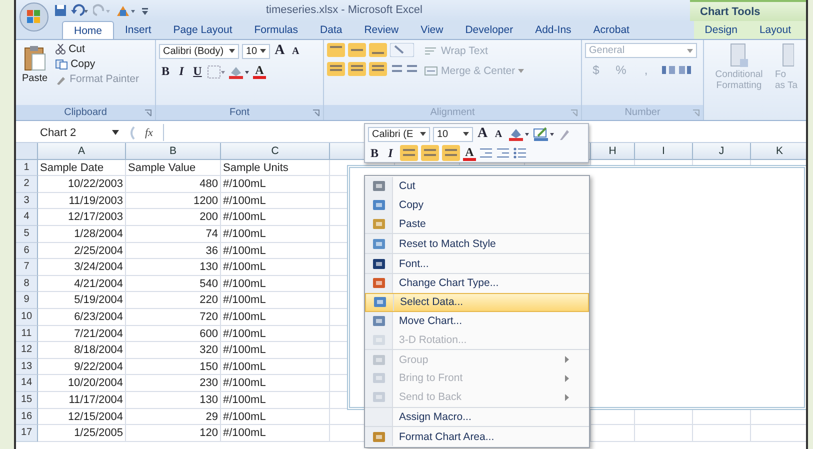 The image size is (813, 449). I want to click on ribbon-tab: Insert, so click(138, 30).